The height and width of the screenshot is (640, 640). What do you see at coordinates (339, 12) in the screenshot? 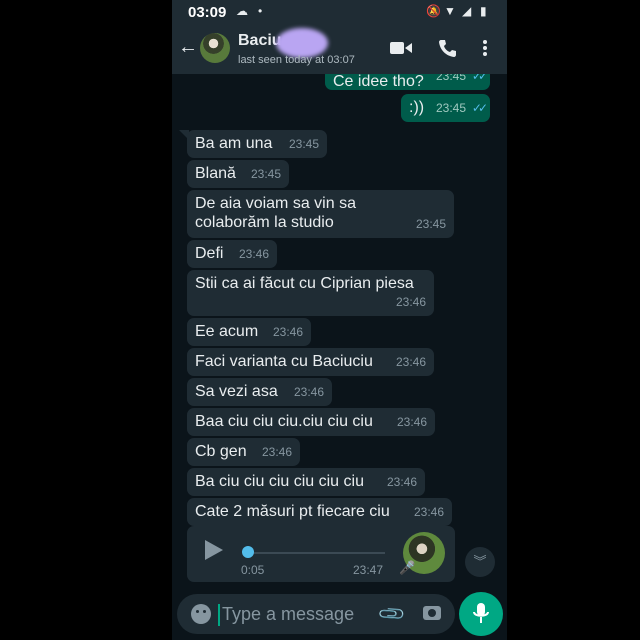
I see `status-bar: 03:09 ☁ • 🔕 ▼ ◢ ▮` at bounding box center [339, 12].